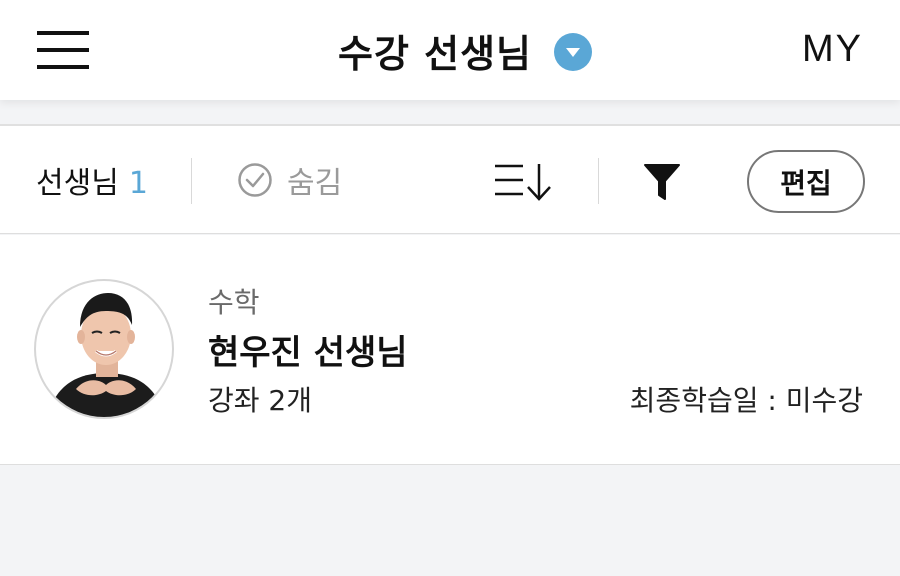 This screenshot has height=576, width=900. I want to click on title-group: 수강 선생님, so click(450, 50).